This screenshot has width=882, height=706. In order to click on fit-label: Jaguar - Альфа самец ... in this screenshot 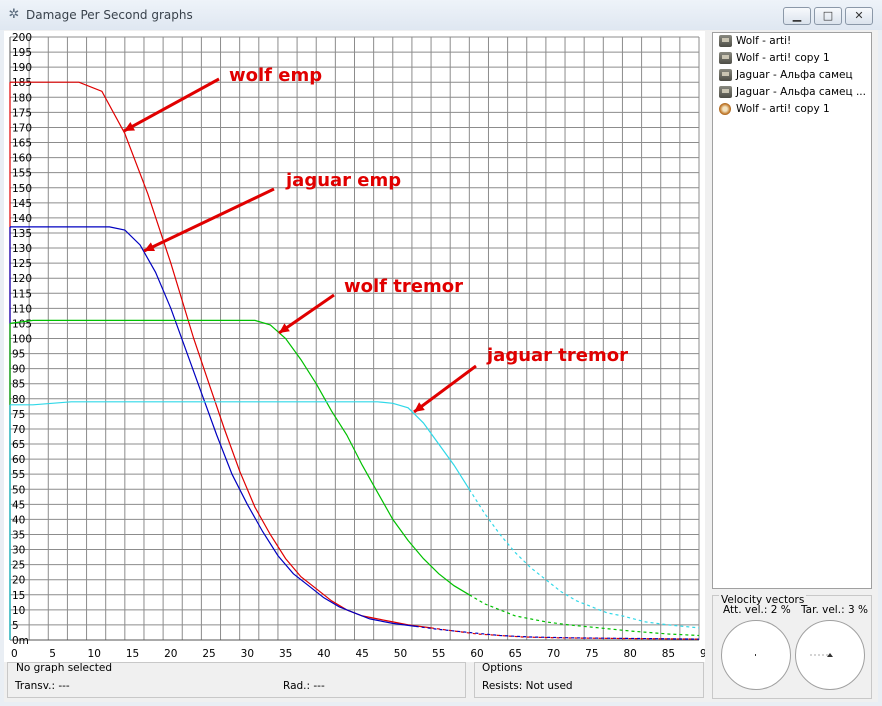, I will do `click(801, 92)`.